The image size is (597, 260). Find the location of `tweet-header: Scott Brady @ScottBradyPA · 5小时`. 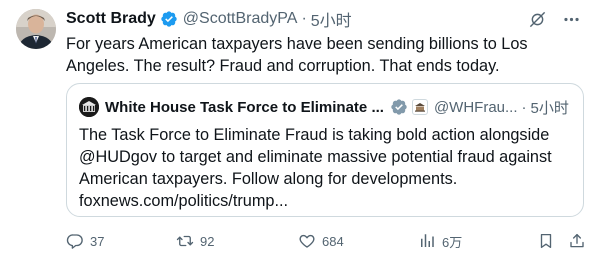

tweet-header: Scott Brady @ScottBradyPA · 5小时 is located at coordinates (323, 19).